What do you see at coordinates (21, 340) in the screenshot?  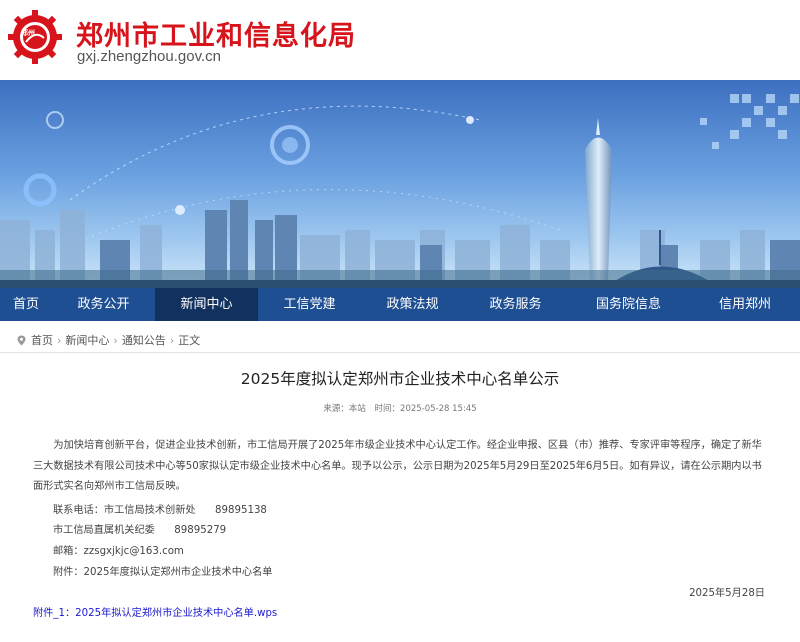 I see `location-pin-icon` at bounding box center [21, 340].